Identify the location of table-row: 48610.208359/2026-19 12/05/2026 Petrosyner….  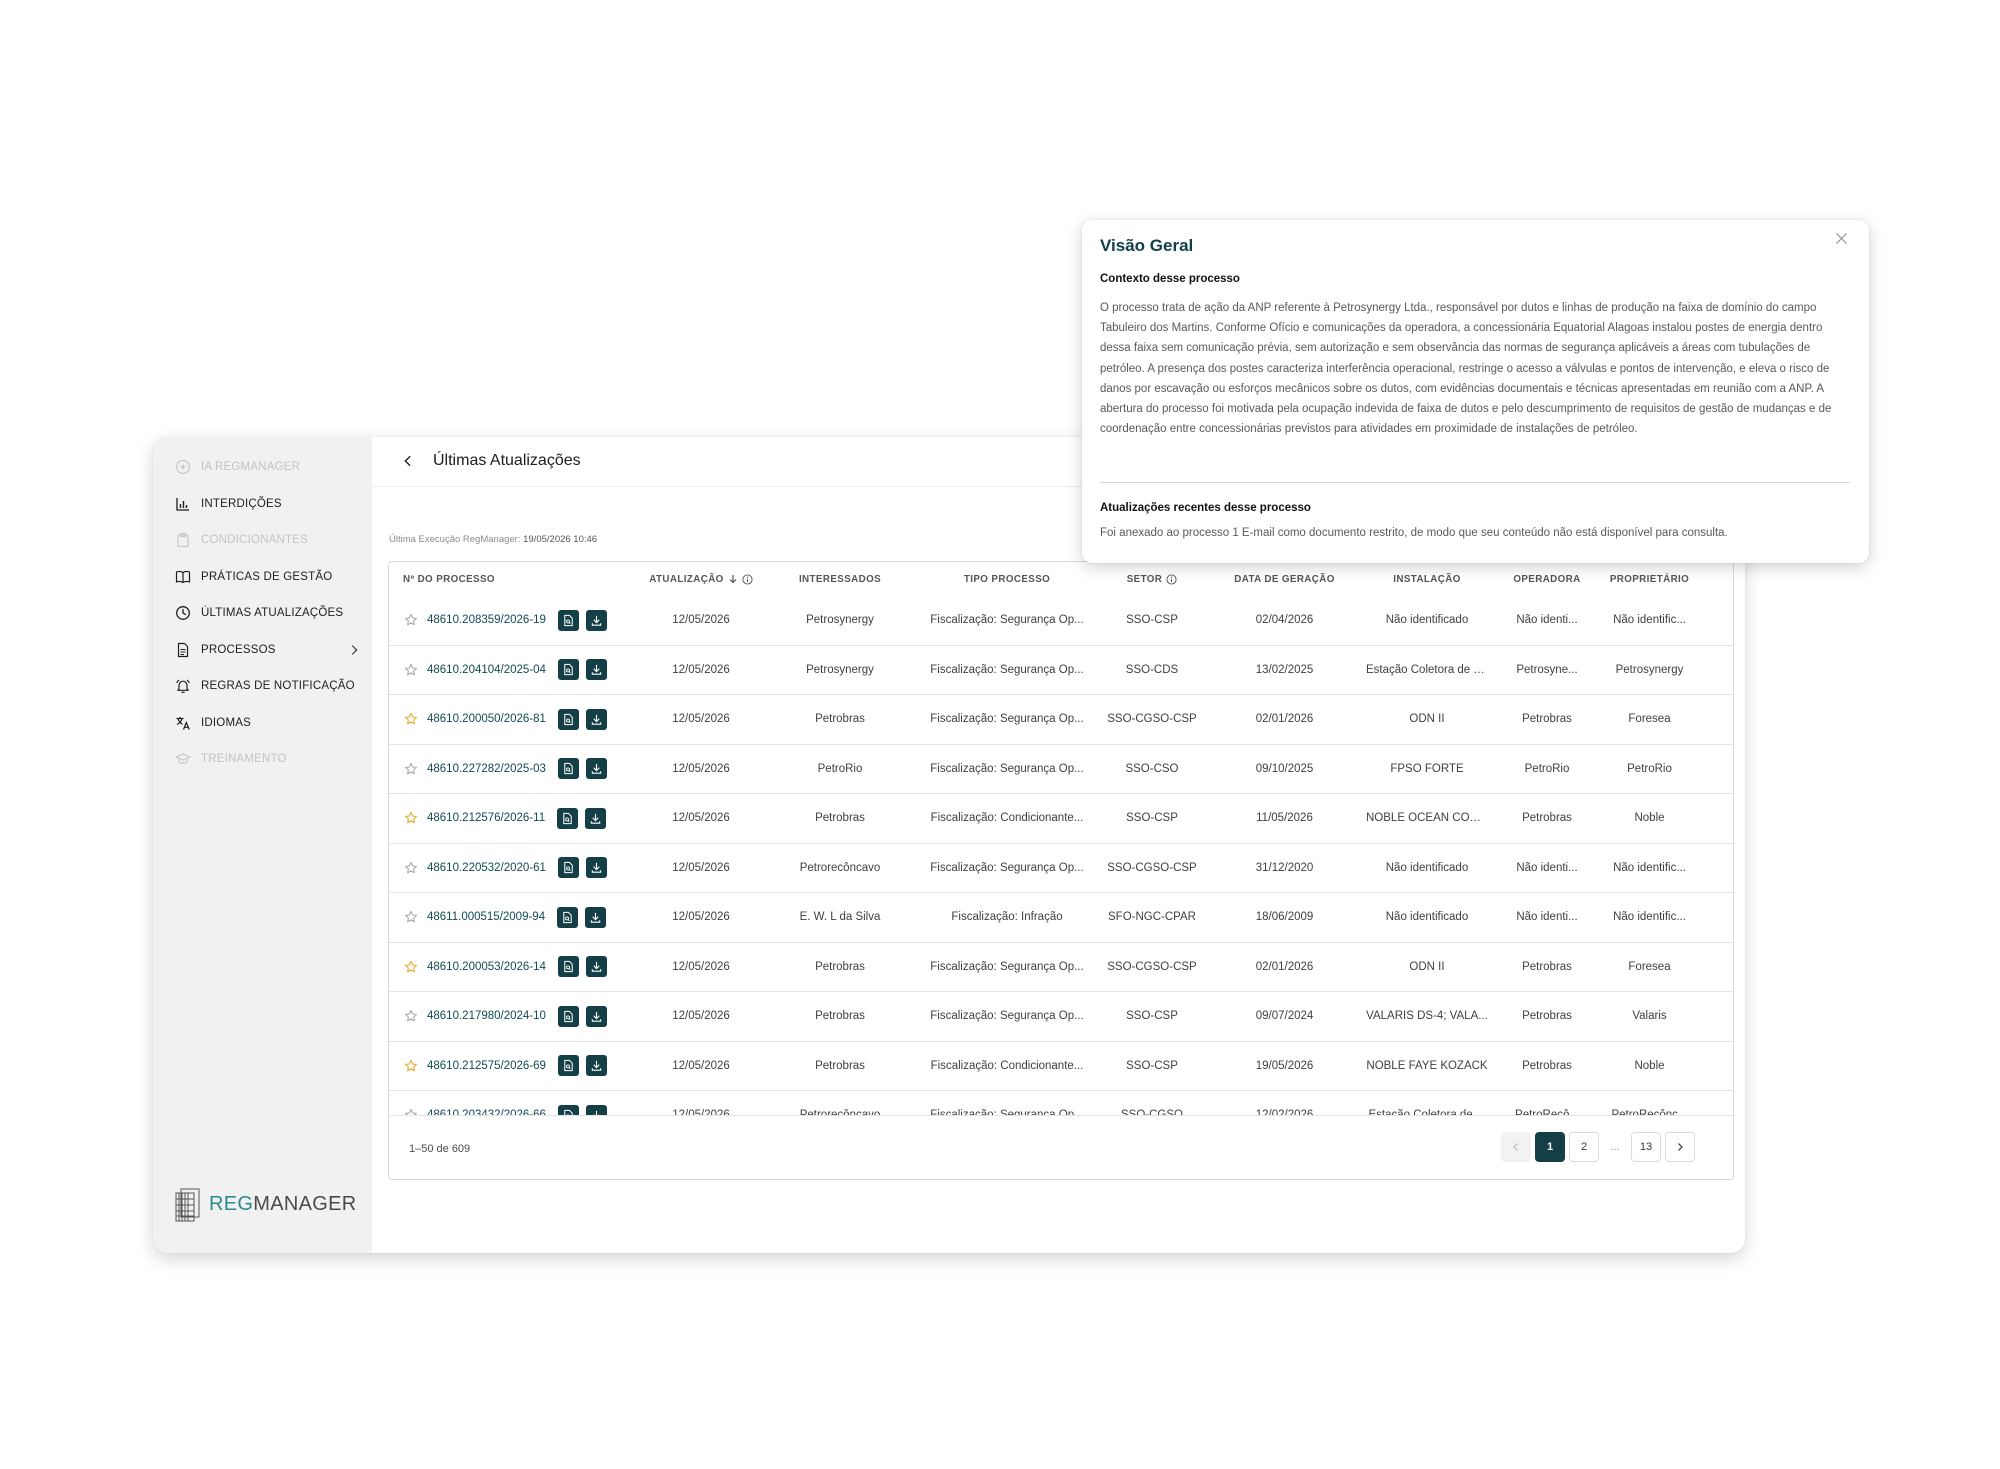
(1061, 621).